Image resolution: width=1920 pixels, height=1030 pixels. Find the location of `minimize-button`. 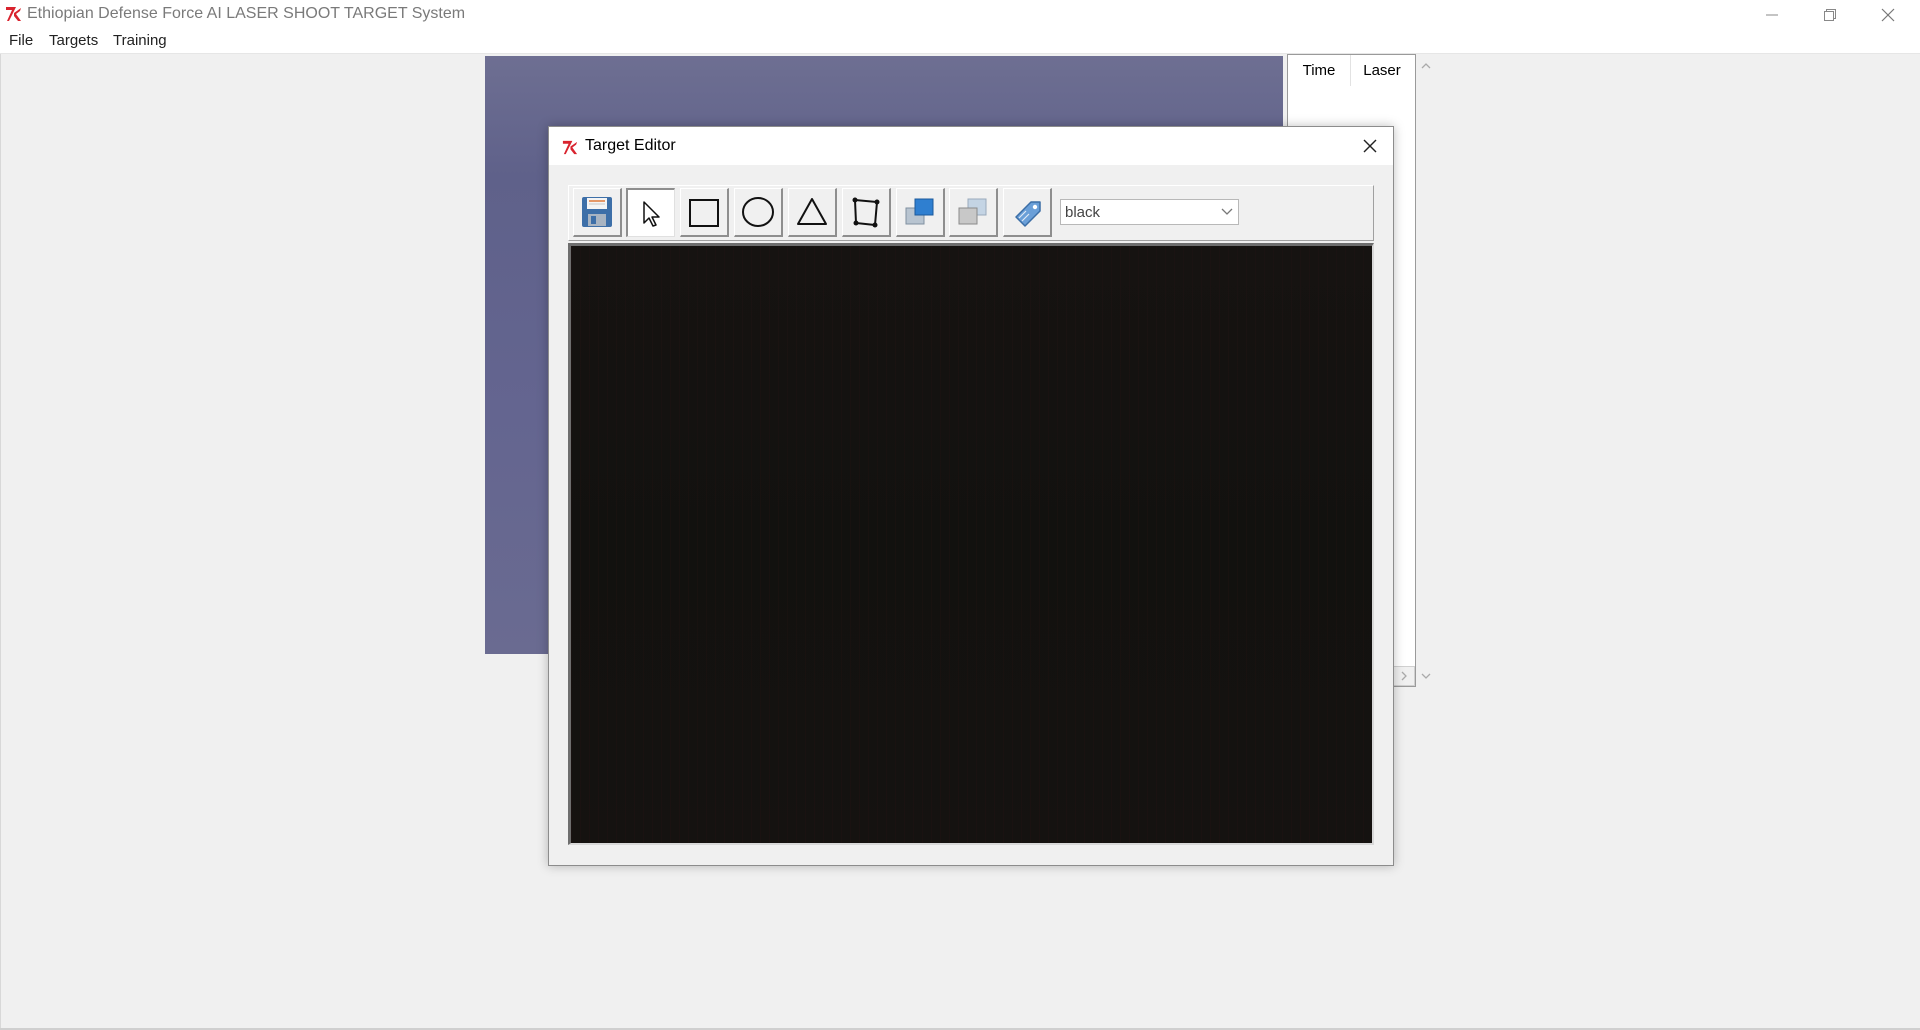

minimize-button is located at coordinates (1772, 14).